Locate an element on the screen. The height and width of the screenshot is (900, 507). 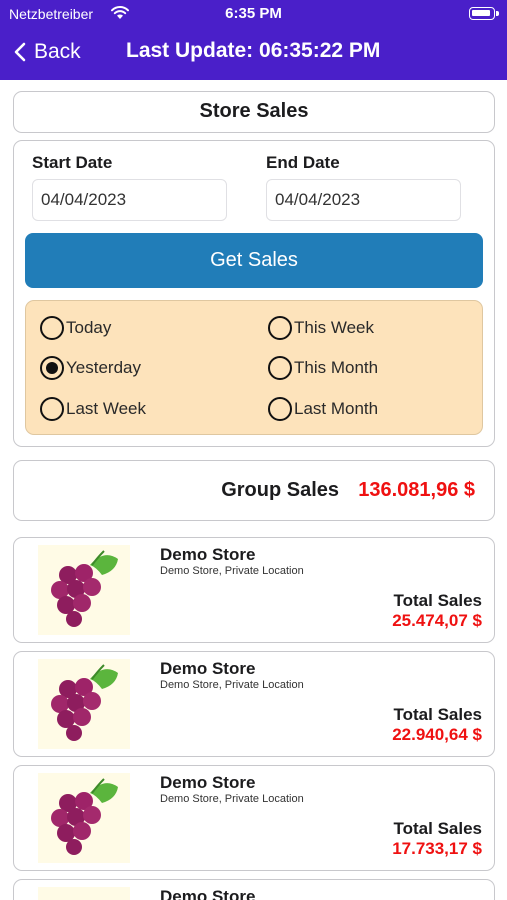
back-button: Back is located at coordinates (47, 52).